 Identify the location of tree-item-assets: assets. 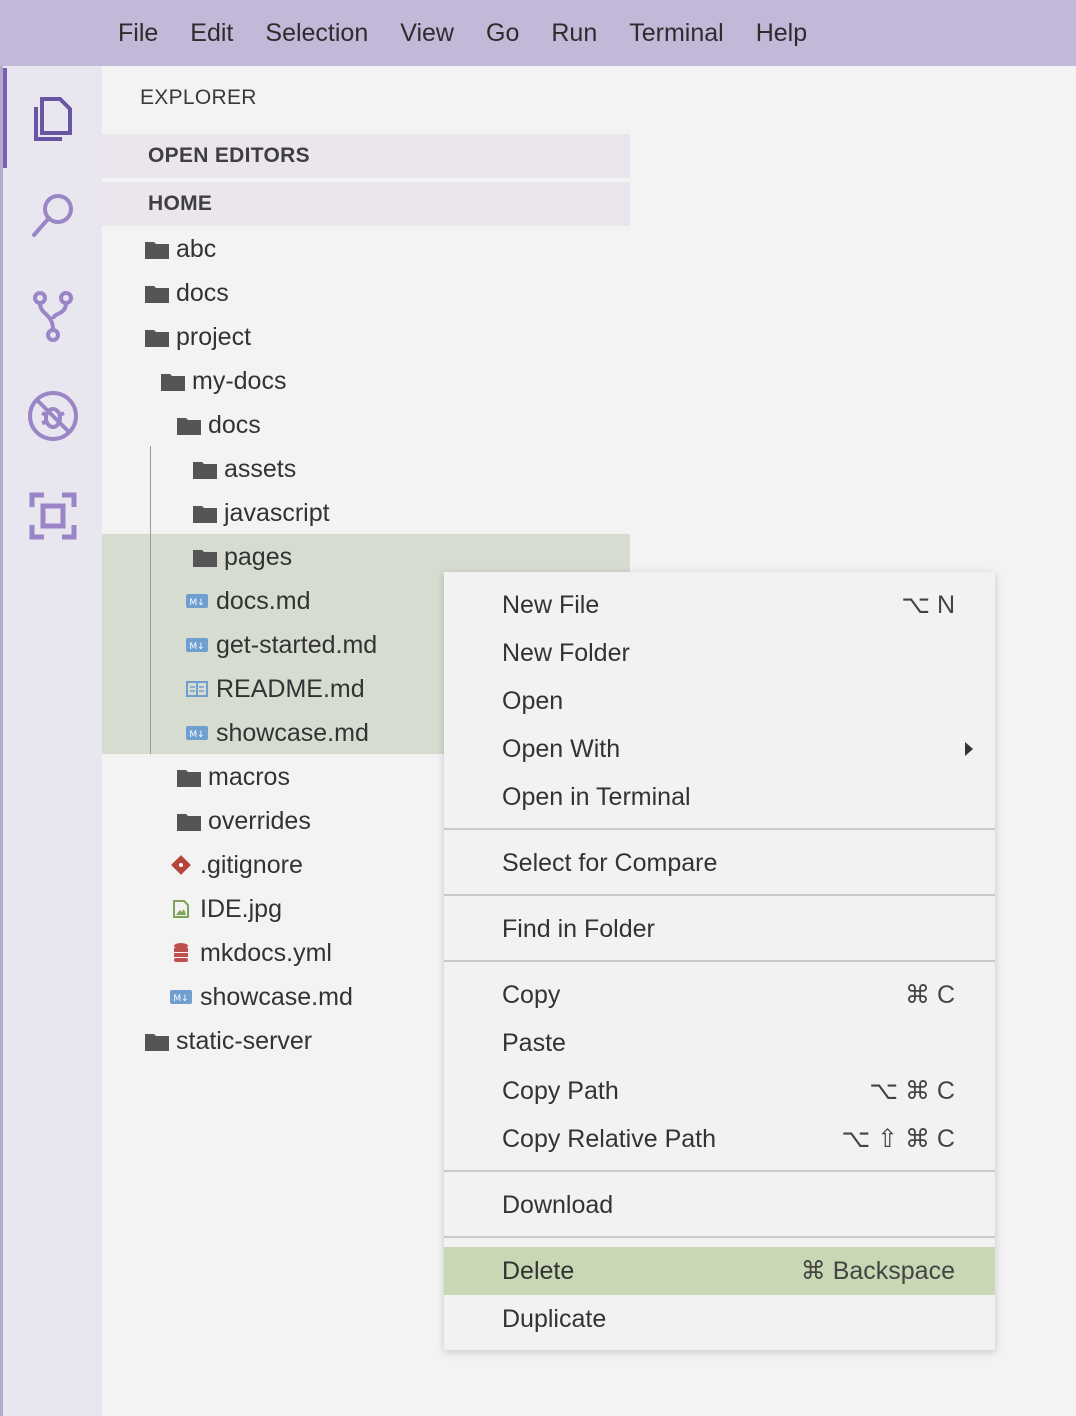
(366, 469).